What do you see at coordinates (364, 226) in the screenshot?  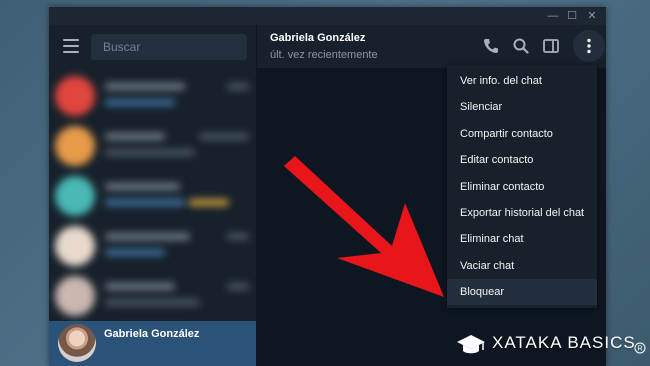 I see `red-arrow-annotation` at bounding box center [364, 226].